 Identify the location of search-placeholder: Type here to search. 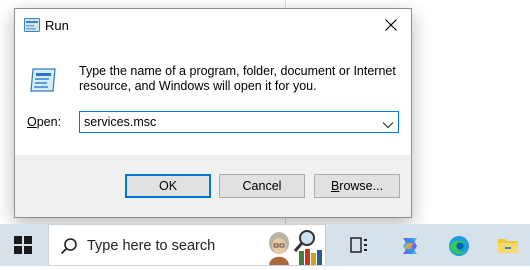
(151, 246).